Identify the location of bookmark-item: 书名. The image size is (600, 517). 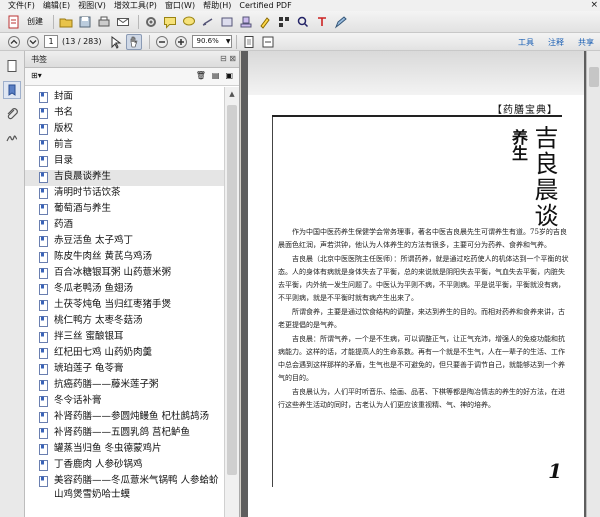
(124, 114).